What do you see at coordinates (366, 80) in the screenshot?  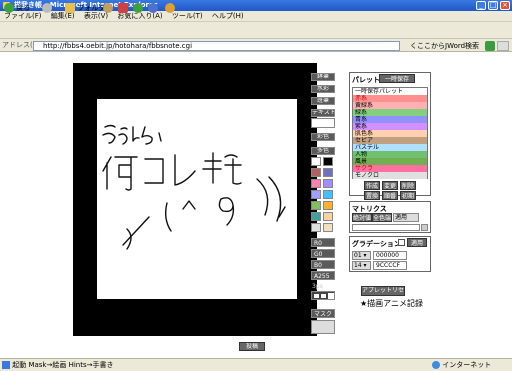 I see `palette-title: パレット` at bounding box center [366, 80].